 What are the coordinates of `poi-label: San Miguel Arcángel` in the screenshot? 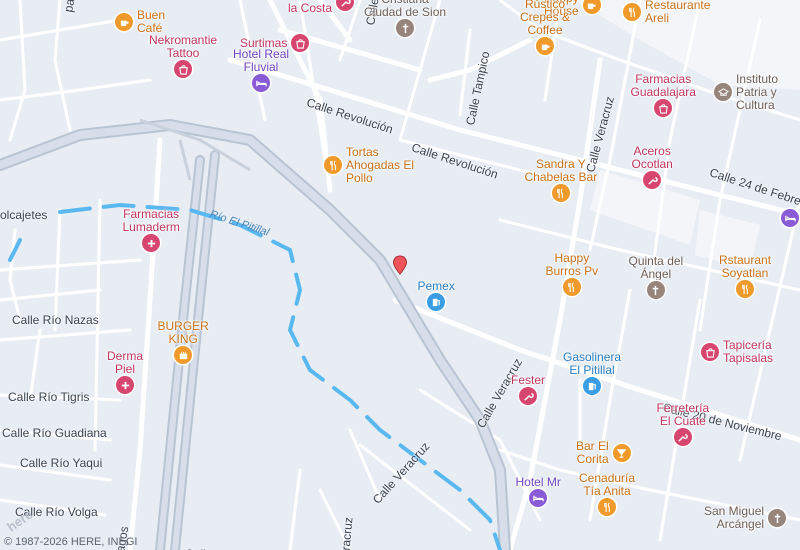 It's located at (734, 517).